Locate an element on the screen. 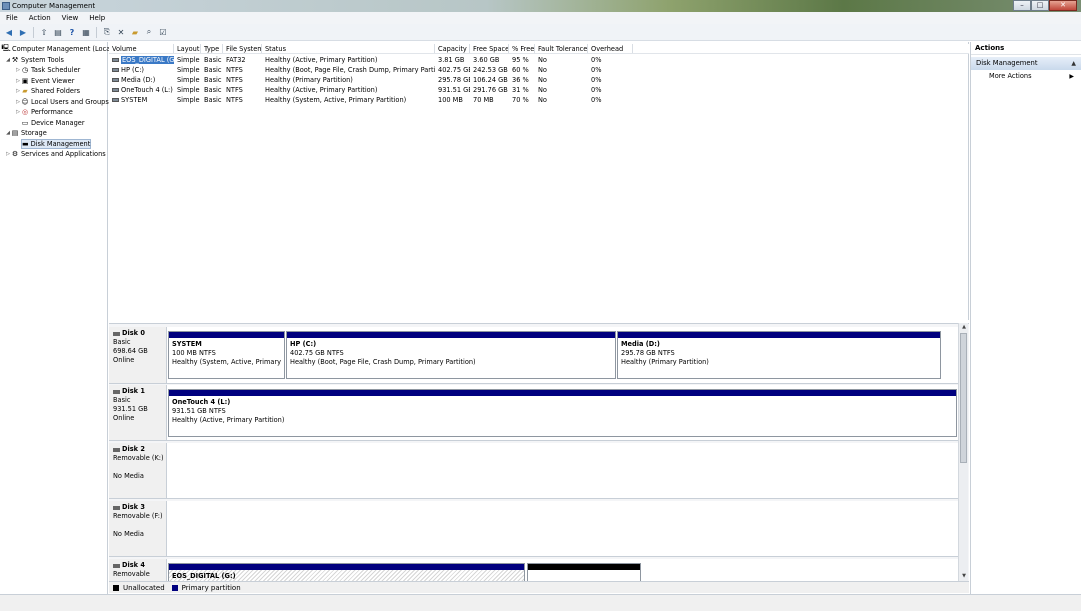 The height and width of the screenshot is (611, 1081). disk-info: Disk 1 Basic 931.51 GB Online is located at coordinates (138, 412).